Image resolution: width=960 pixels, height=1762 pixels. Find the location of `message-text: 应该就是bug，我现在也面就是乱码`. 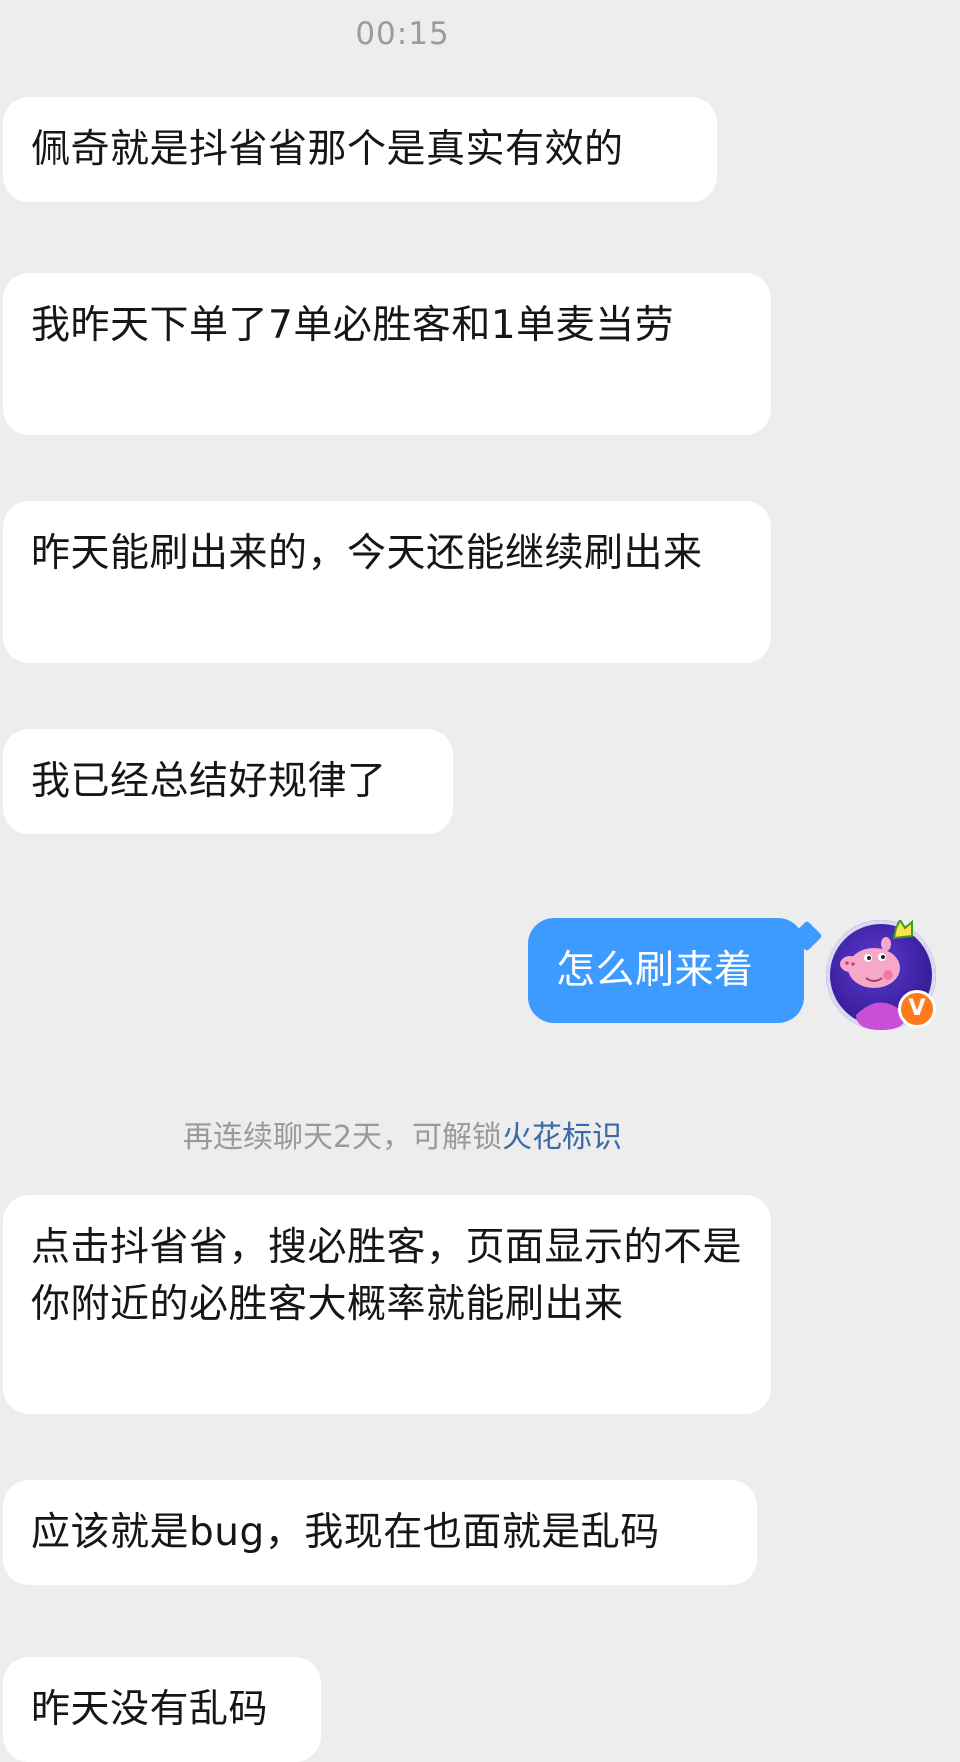

message-text: 应该就是bug，我现在也面就是乱码 is located at coordinates (345, 1532).